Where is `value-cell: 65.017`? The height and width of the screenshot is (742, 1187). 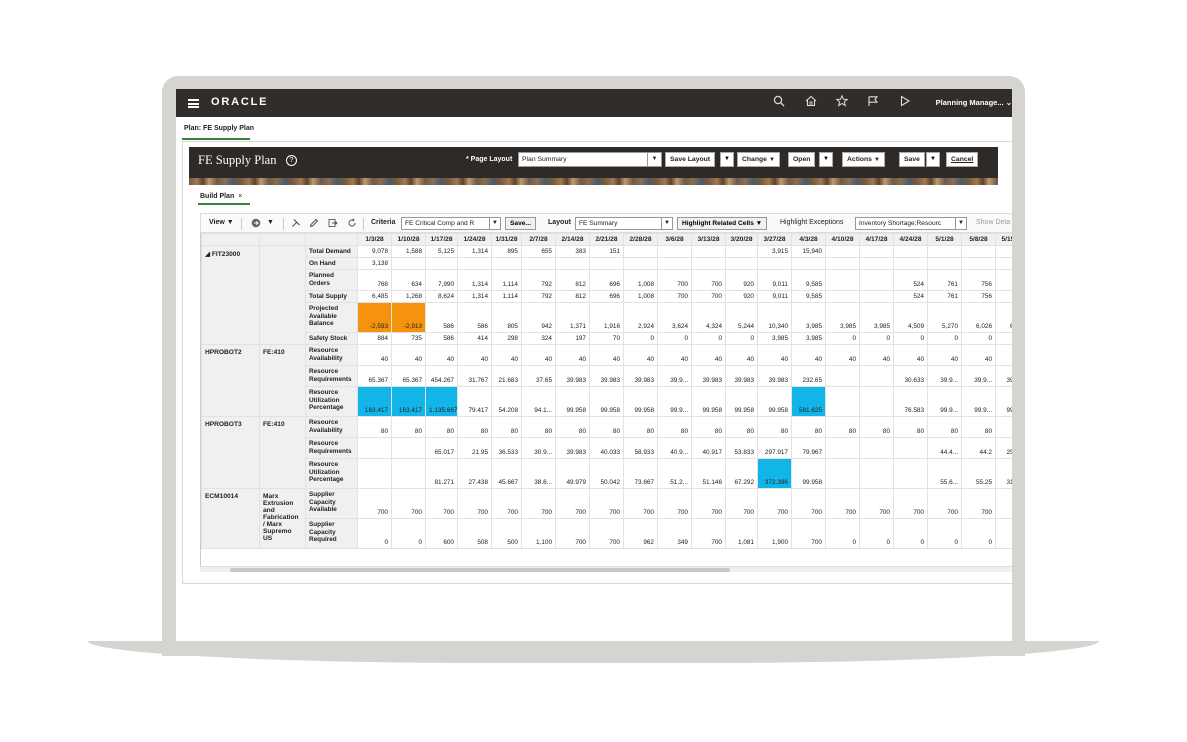
value-cell: 65.017 is located at coordinates (441, 448).